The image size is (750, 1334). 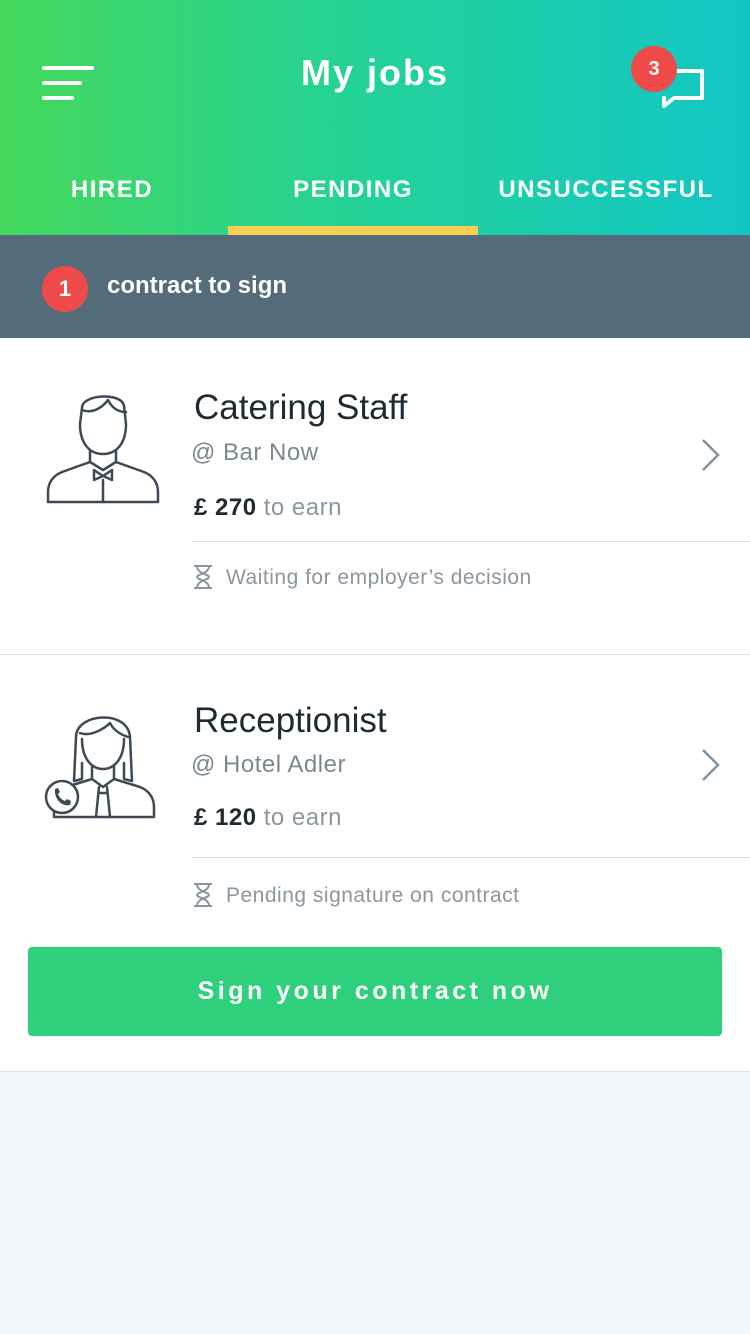 I want to click on waiter-avatar-icon, so click(x=103, y=449).